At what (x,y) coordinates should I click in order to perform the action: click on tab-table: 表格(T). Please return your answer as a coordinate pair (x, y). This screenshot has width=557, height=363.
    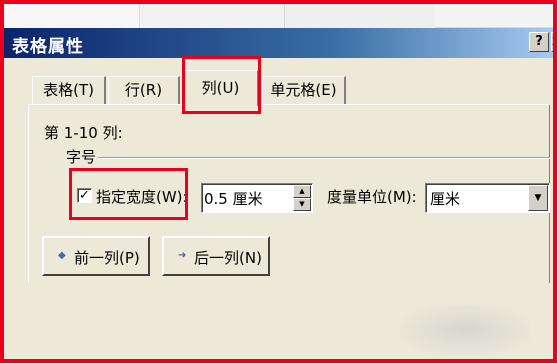
    Looking at the image, I should click on (69, 90).